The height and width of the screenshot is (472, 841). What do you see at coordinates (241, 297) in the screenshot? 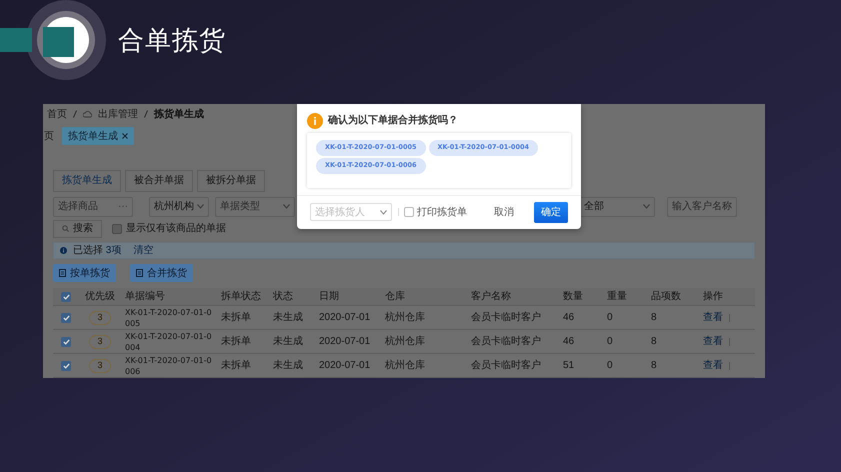
I see `column-header: 拆单状态` at bounding box center [241, 297].